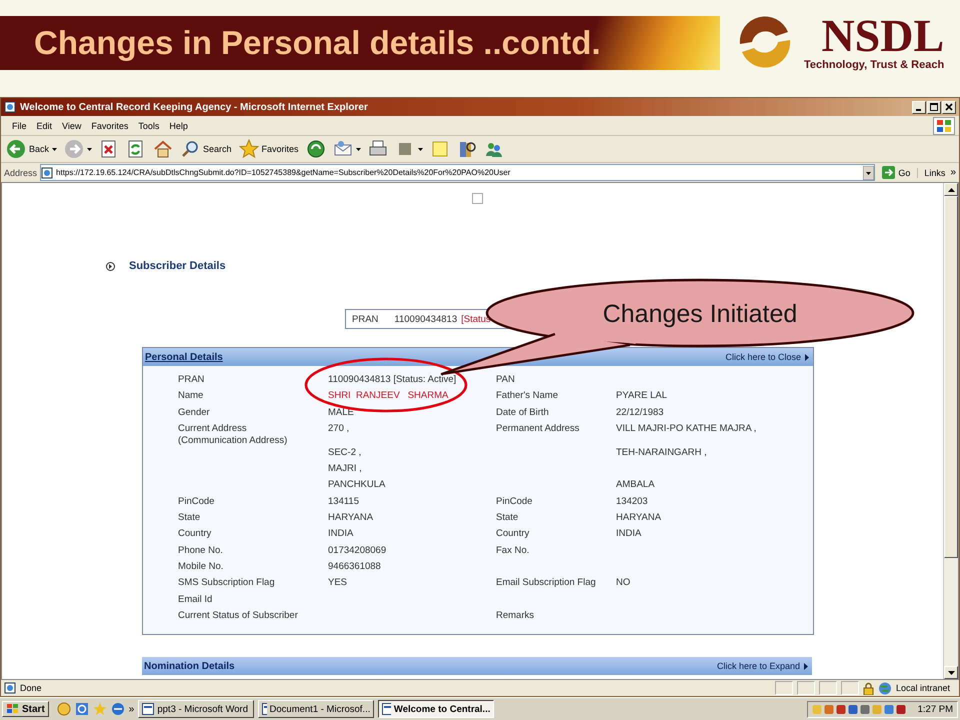 The image size is (960, 720). What do you see at coordinates (200, 550) in the screenshot?
I see `field-label: Phone No.` at bounding box center [200, 550].